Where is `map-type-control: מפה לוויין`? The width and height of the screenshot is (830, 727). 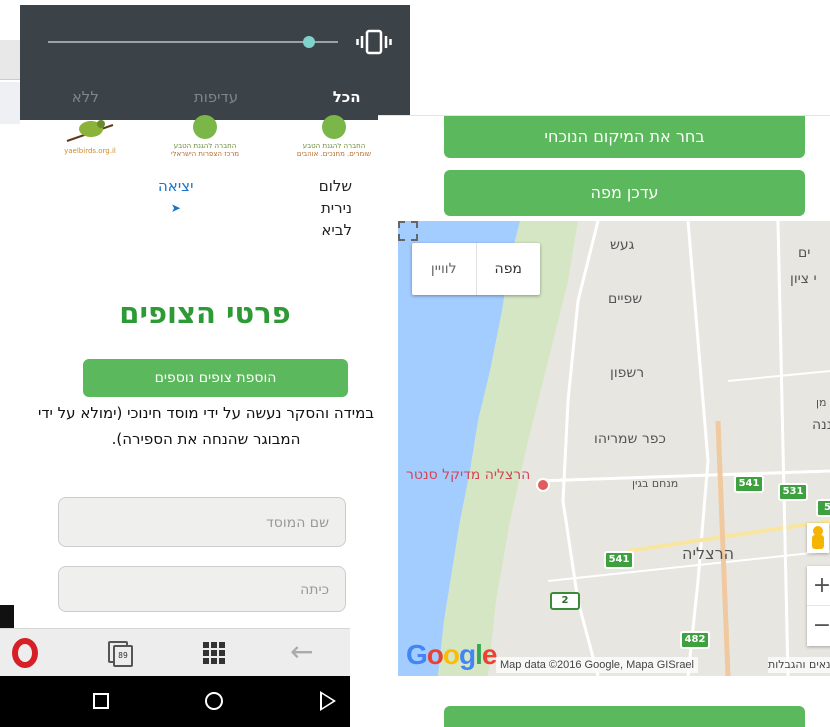 map-type-control: מפה לוויין is located at coordinates (476, 269).